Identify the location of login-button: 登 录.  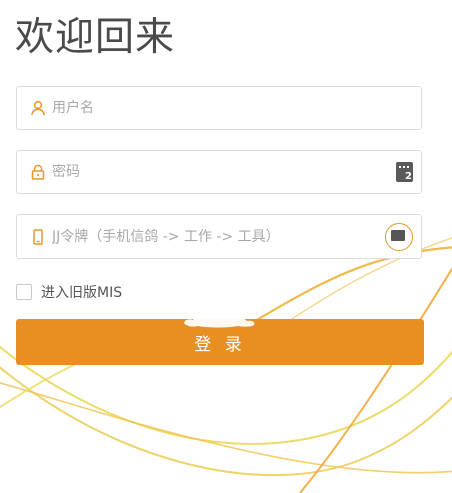
(220, 342).